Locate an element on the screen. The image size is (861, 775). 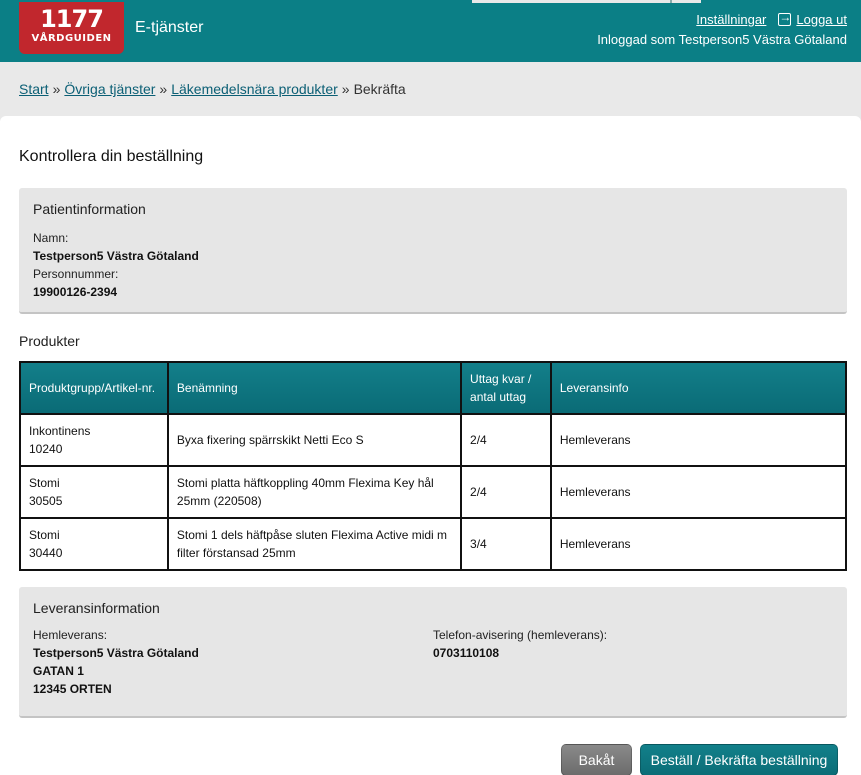
logged-in-as: Inloggad som Testperson5 Västra Götaland is located at coordinates (722, 39).